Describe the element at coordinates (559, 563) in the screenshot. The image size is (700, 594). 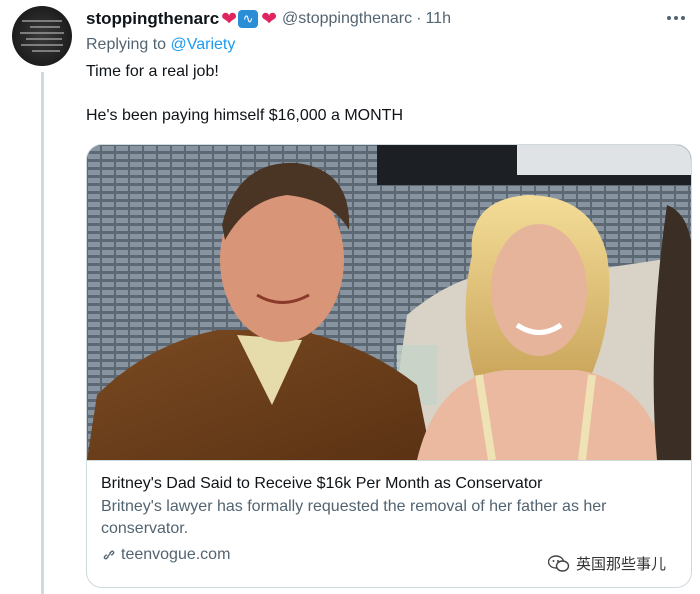
I see `wechat-icon` at that location.